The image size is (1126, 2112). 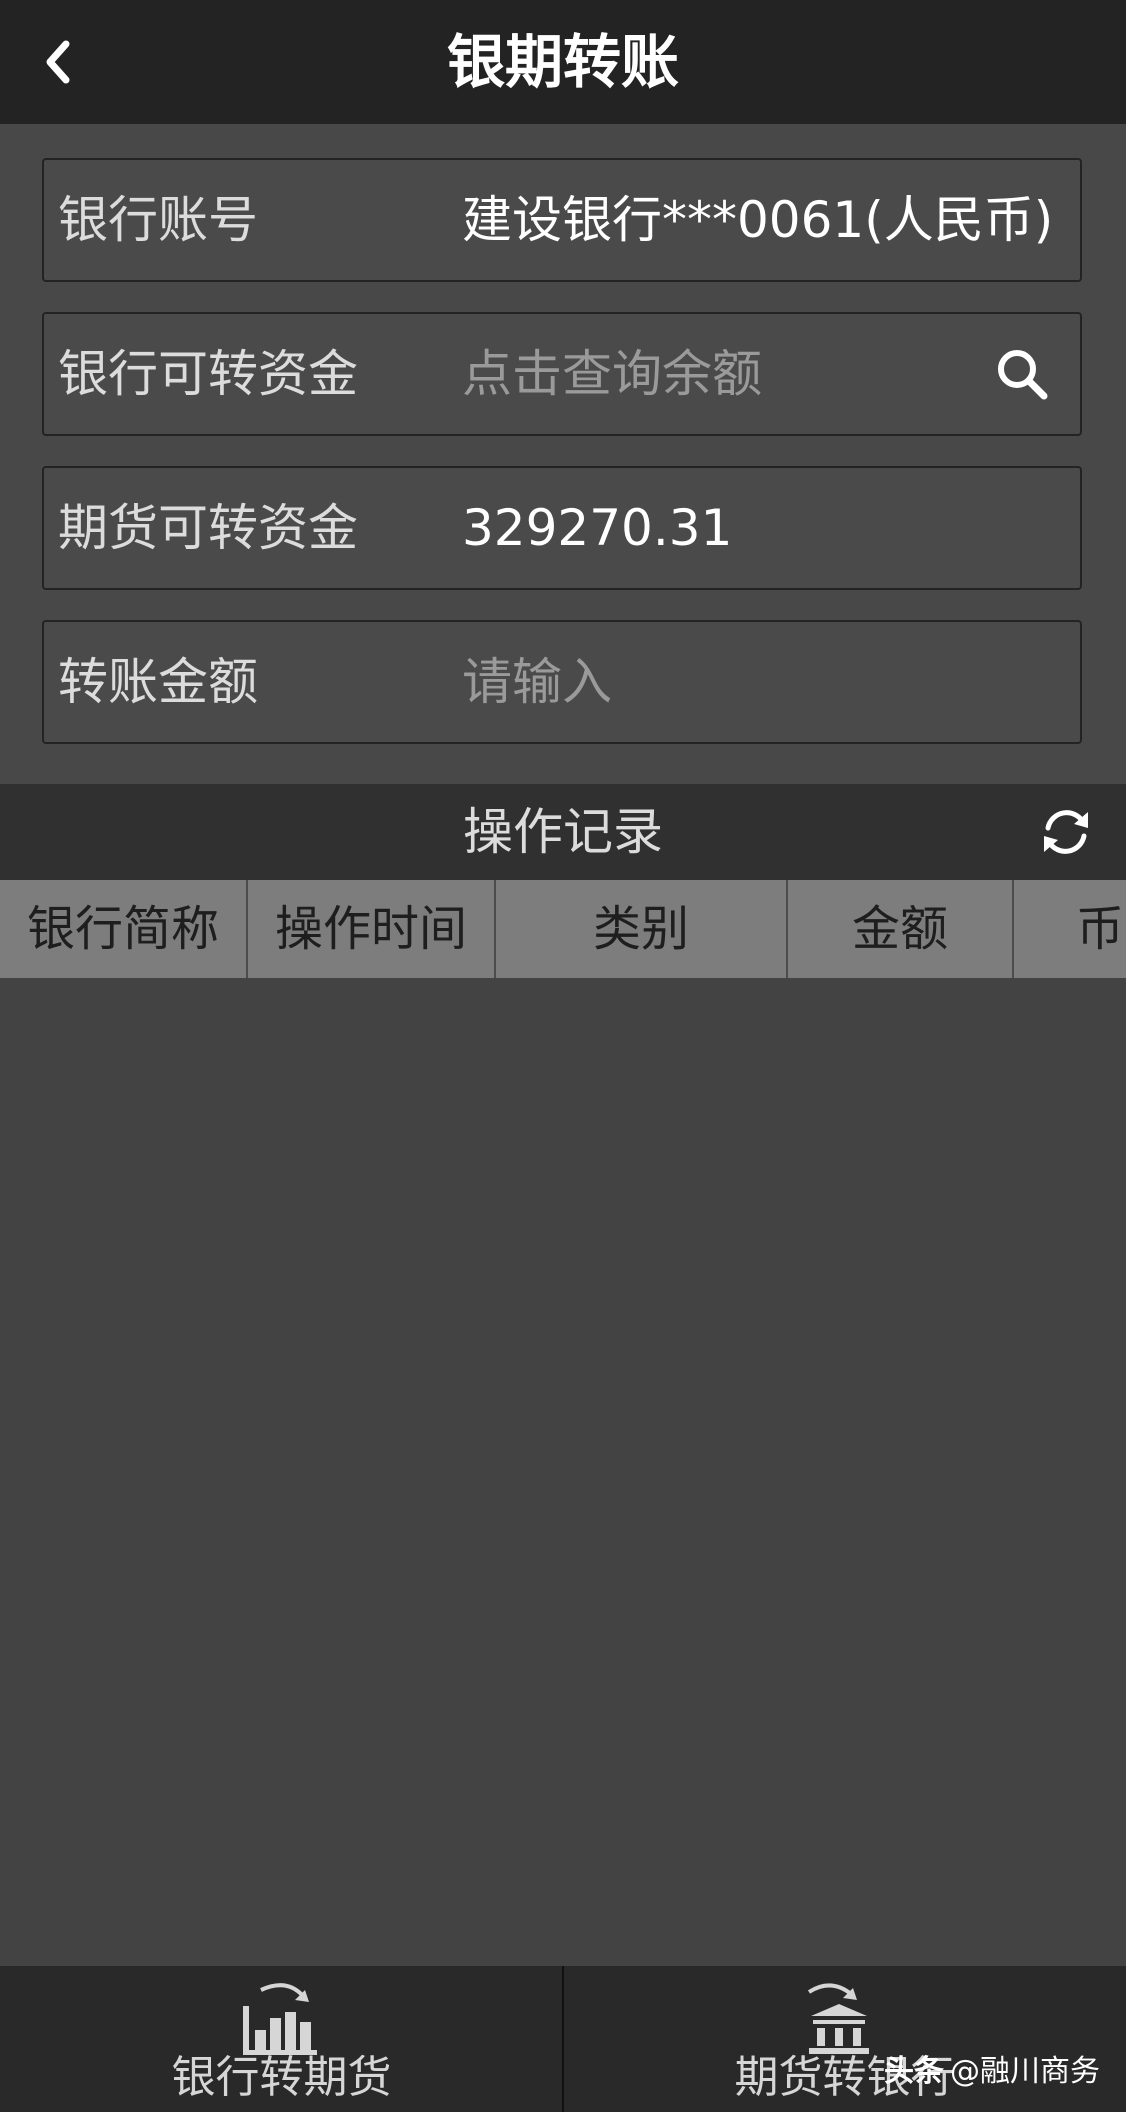 What do you see at coordinates (281, 2077) in the screenshot?
I see `tab-bank-to-futures-label: 银行转期货` at bounding box center [281, 2077].